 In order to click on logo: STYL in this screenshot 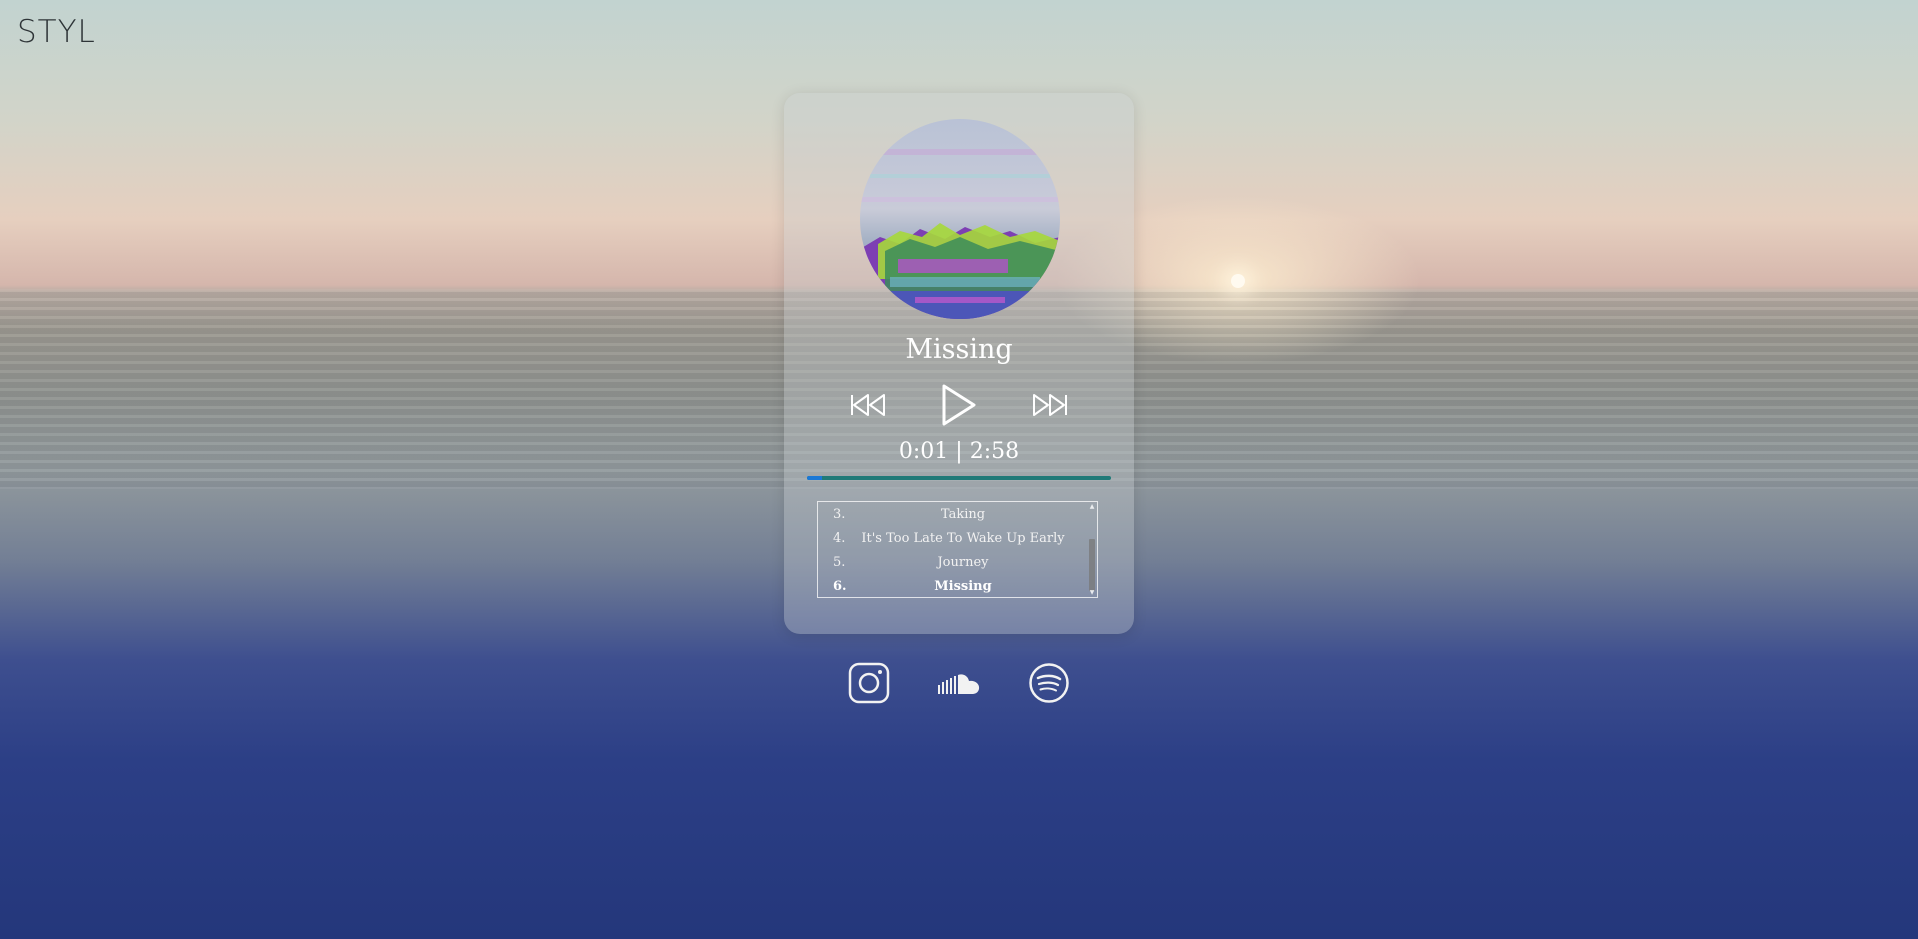, I will do `click(56, 32)`.